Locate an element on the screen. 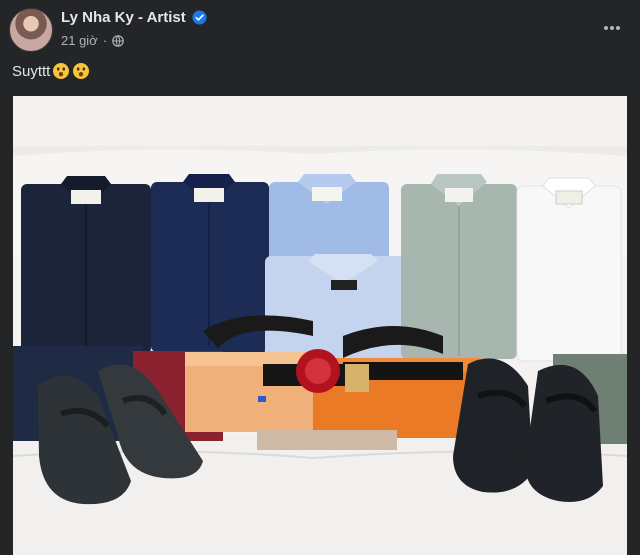  author-avatar is located at coordinates (31, 30).